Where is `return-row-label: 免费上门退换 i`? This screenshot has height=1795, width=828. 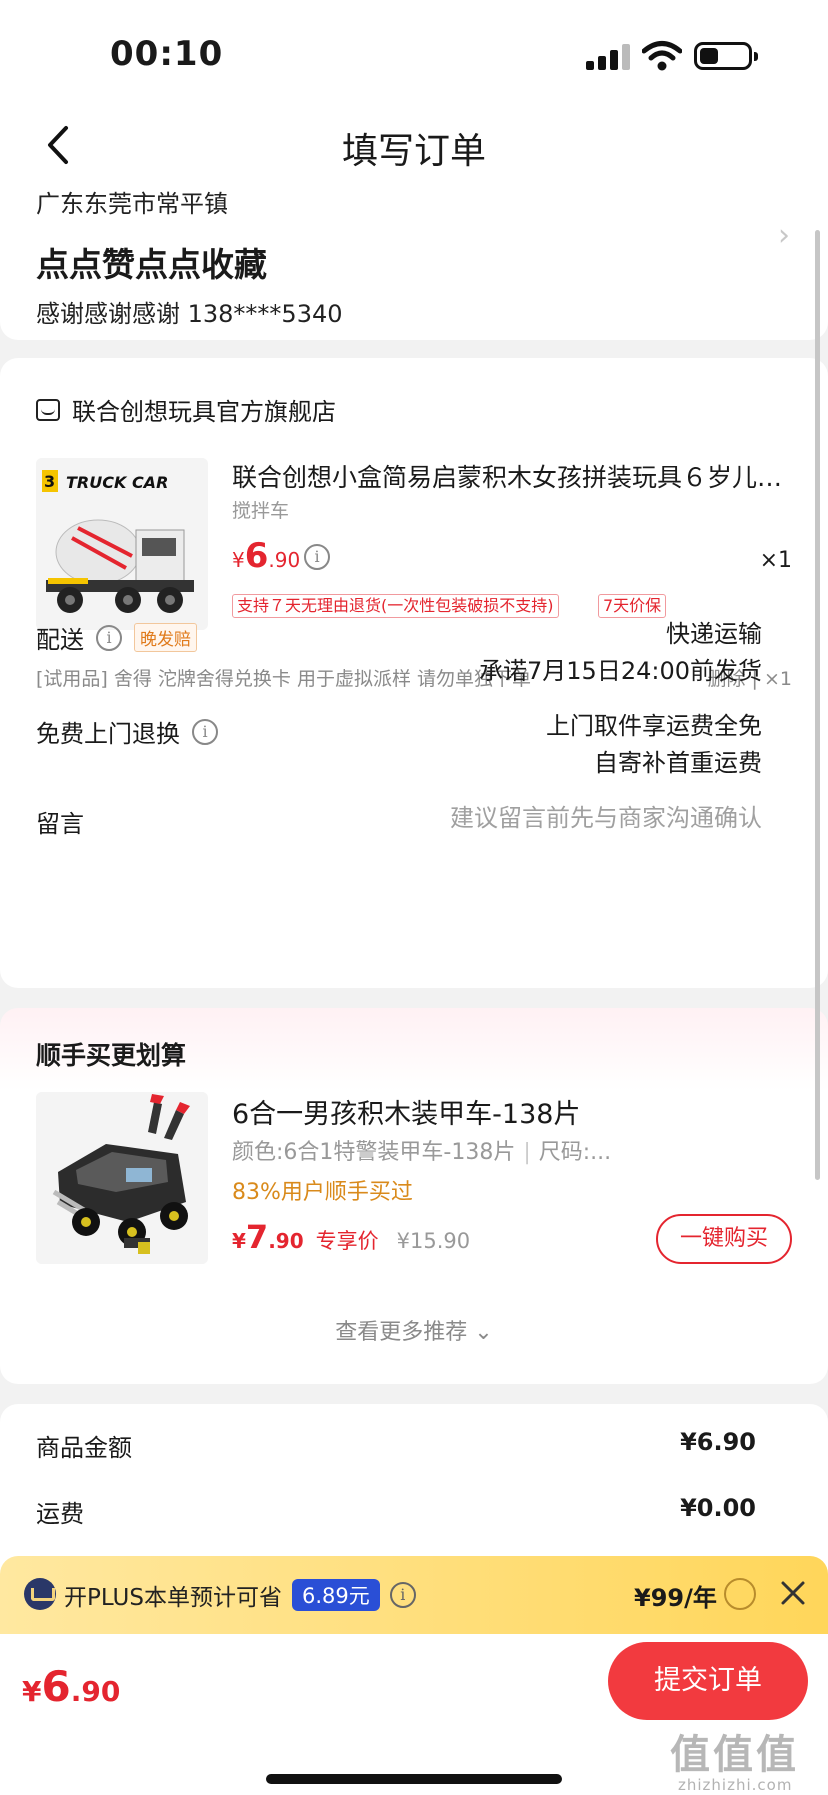
return-row-label: 免费上门退换 i is located at coordinates (127, 731).